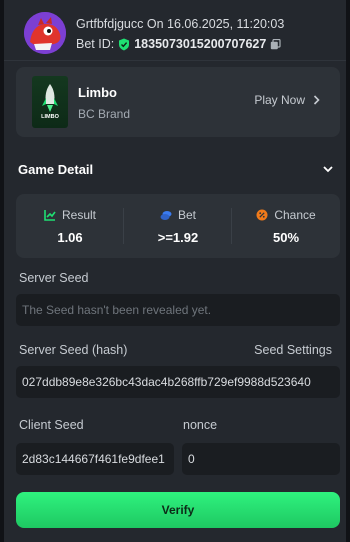 This screenshot has width=350, height=542. Describe the element at coordinates (55, 169) in the screenshot. I see `game-detail-title: Game Detail` at that location.